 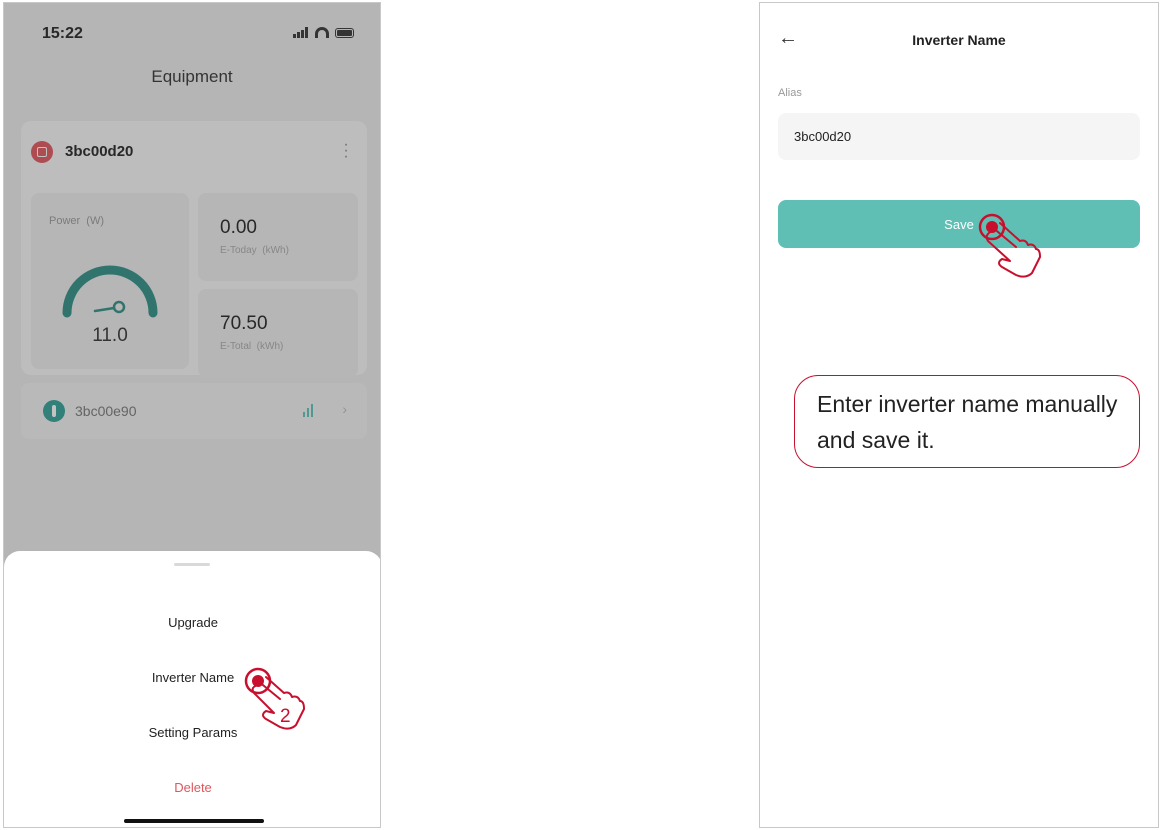 What do you see at coordinates (192, 622) in the screenshot?
I see `menu-upgrade: Upgrade` at bounding box center [192, 622].